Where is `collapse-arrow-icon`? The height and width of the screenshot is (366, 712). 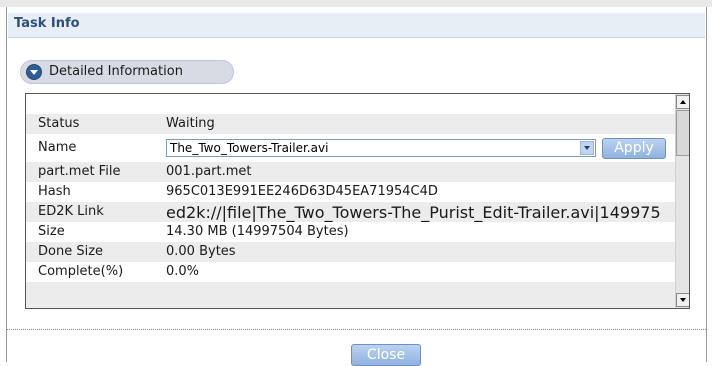
collapse-arrow-icon is located at coordinates (34, 72).